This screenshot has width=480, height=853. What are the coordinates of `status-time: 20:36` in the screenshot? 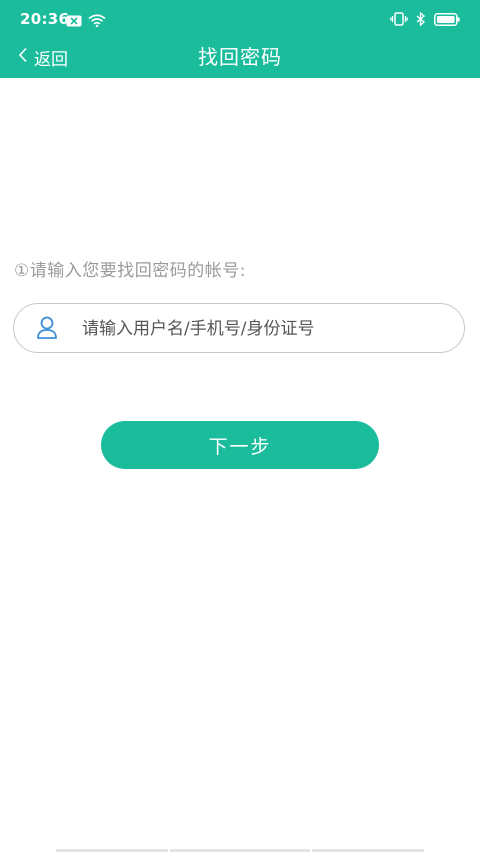 It's located at (45, 19).